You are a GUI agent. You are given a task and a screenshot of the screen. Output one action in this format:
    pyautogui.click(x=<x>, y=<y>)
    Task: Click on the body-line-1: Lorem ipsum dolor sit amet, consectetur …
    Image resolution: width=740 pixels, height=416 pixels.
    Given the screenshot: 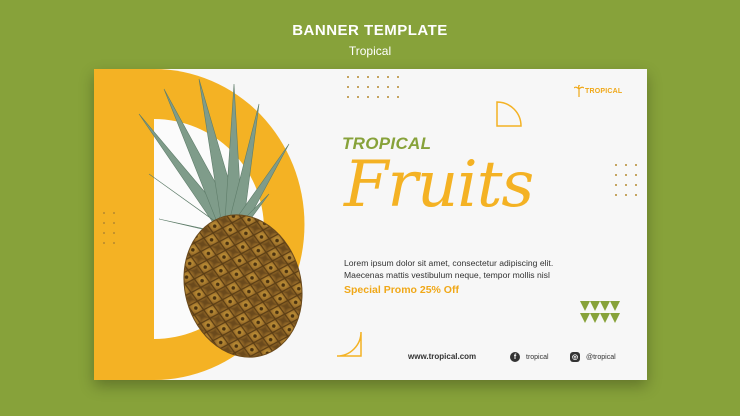 What is the action you would take?
    pyautogui.click(x=449, y=263)
    